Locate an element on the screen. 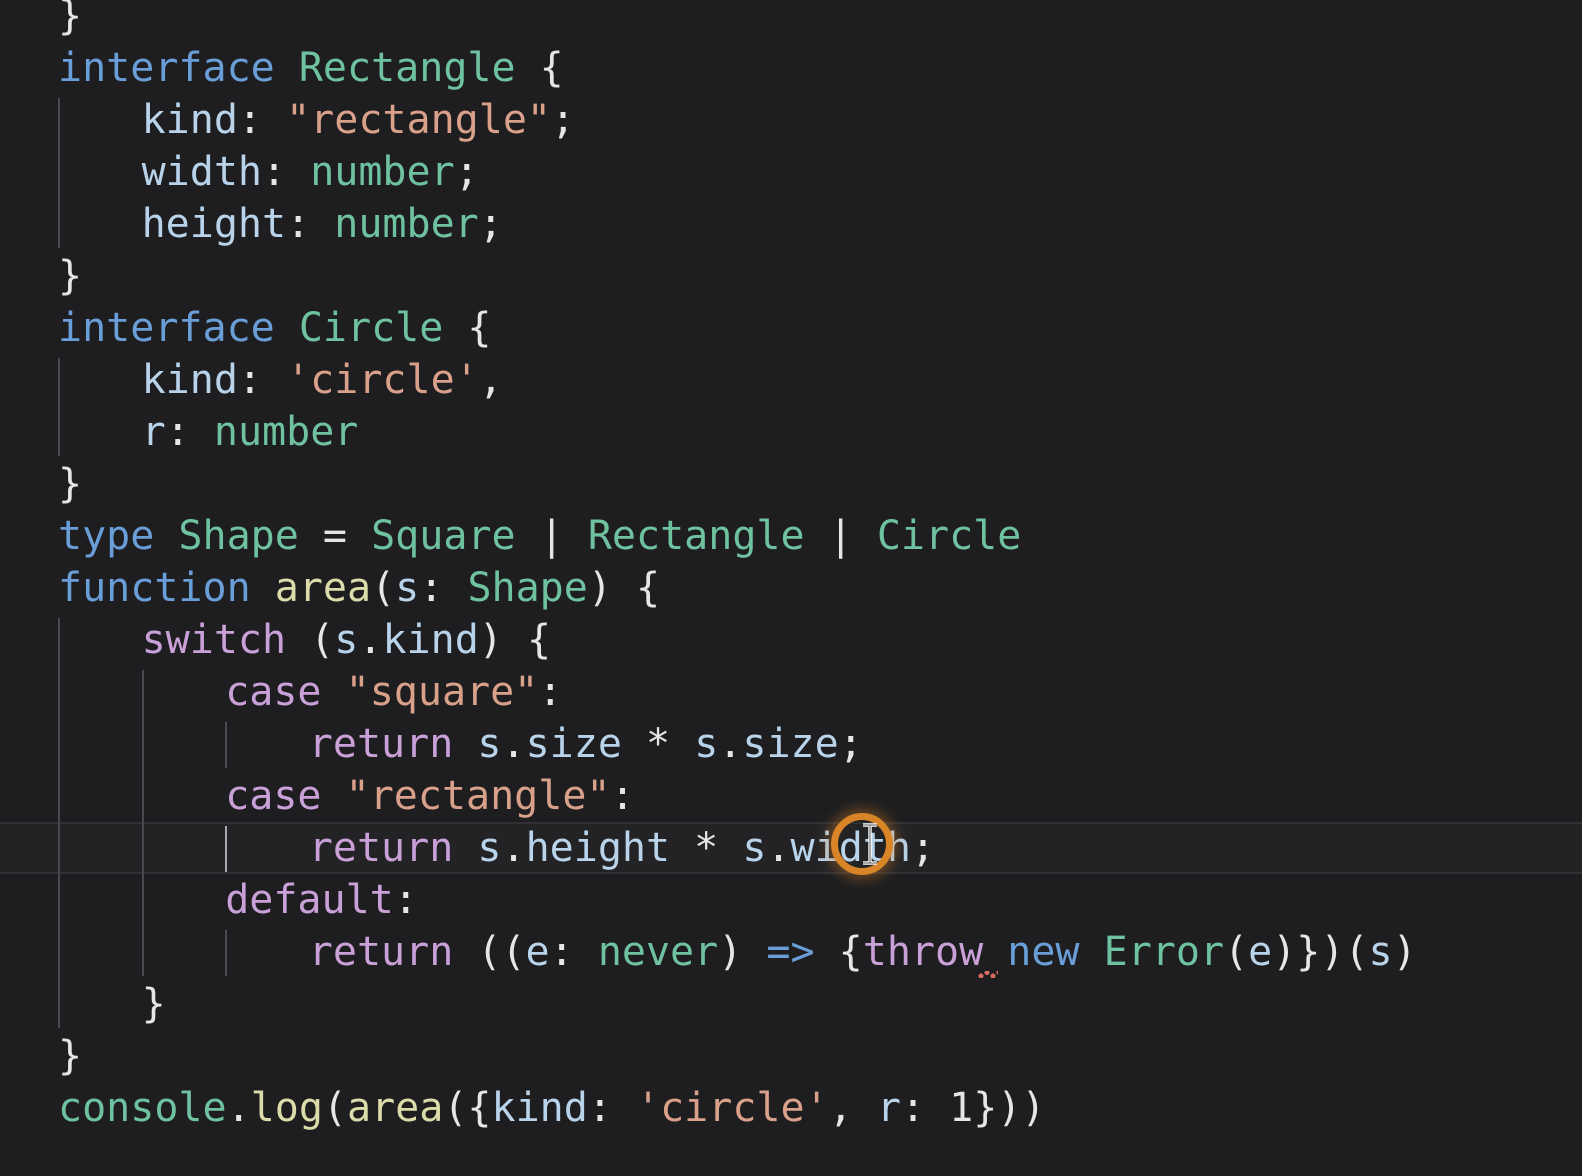 This screenshot has height=1176, width=1582. code-token: = is located at coordinates (335, 536).